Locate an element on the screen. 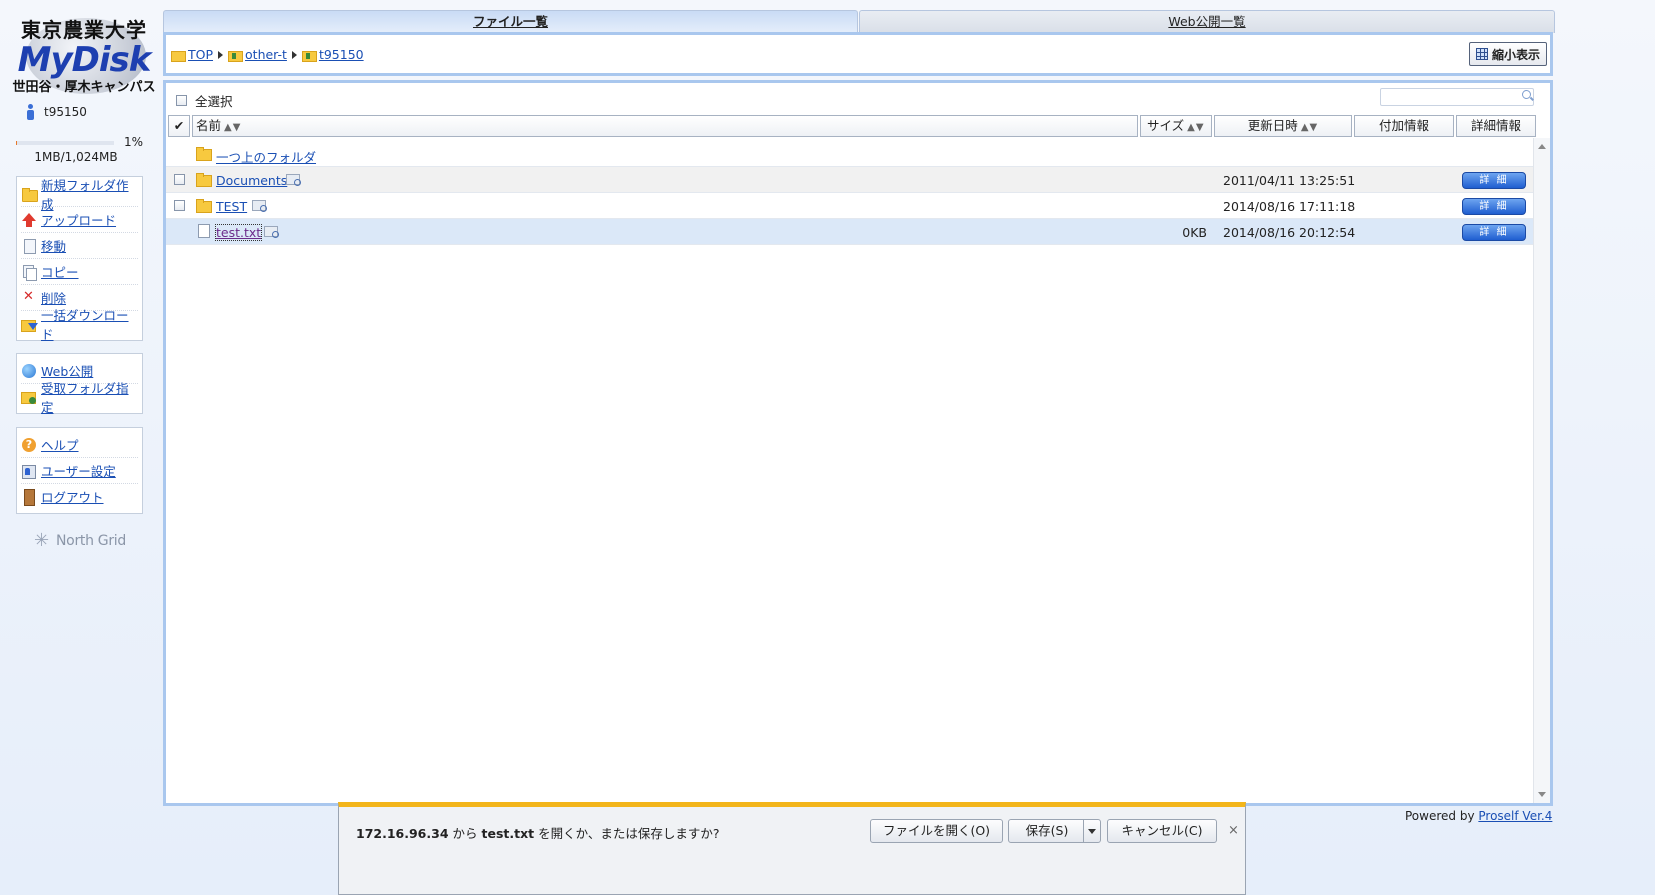 The width and height of the screenshot is (1655, 895). user-name: t95150 is located at coordinates (65, 112).